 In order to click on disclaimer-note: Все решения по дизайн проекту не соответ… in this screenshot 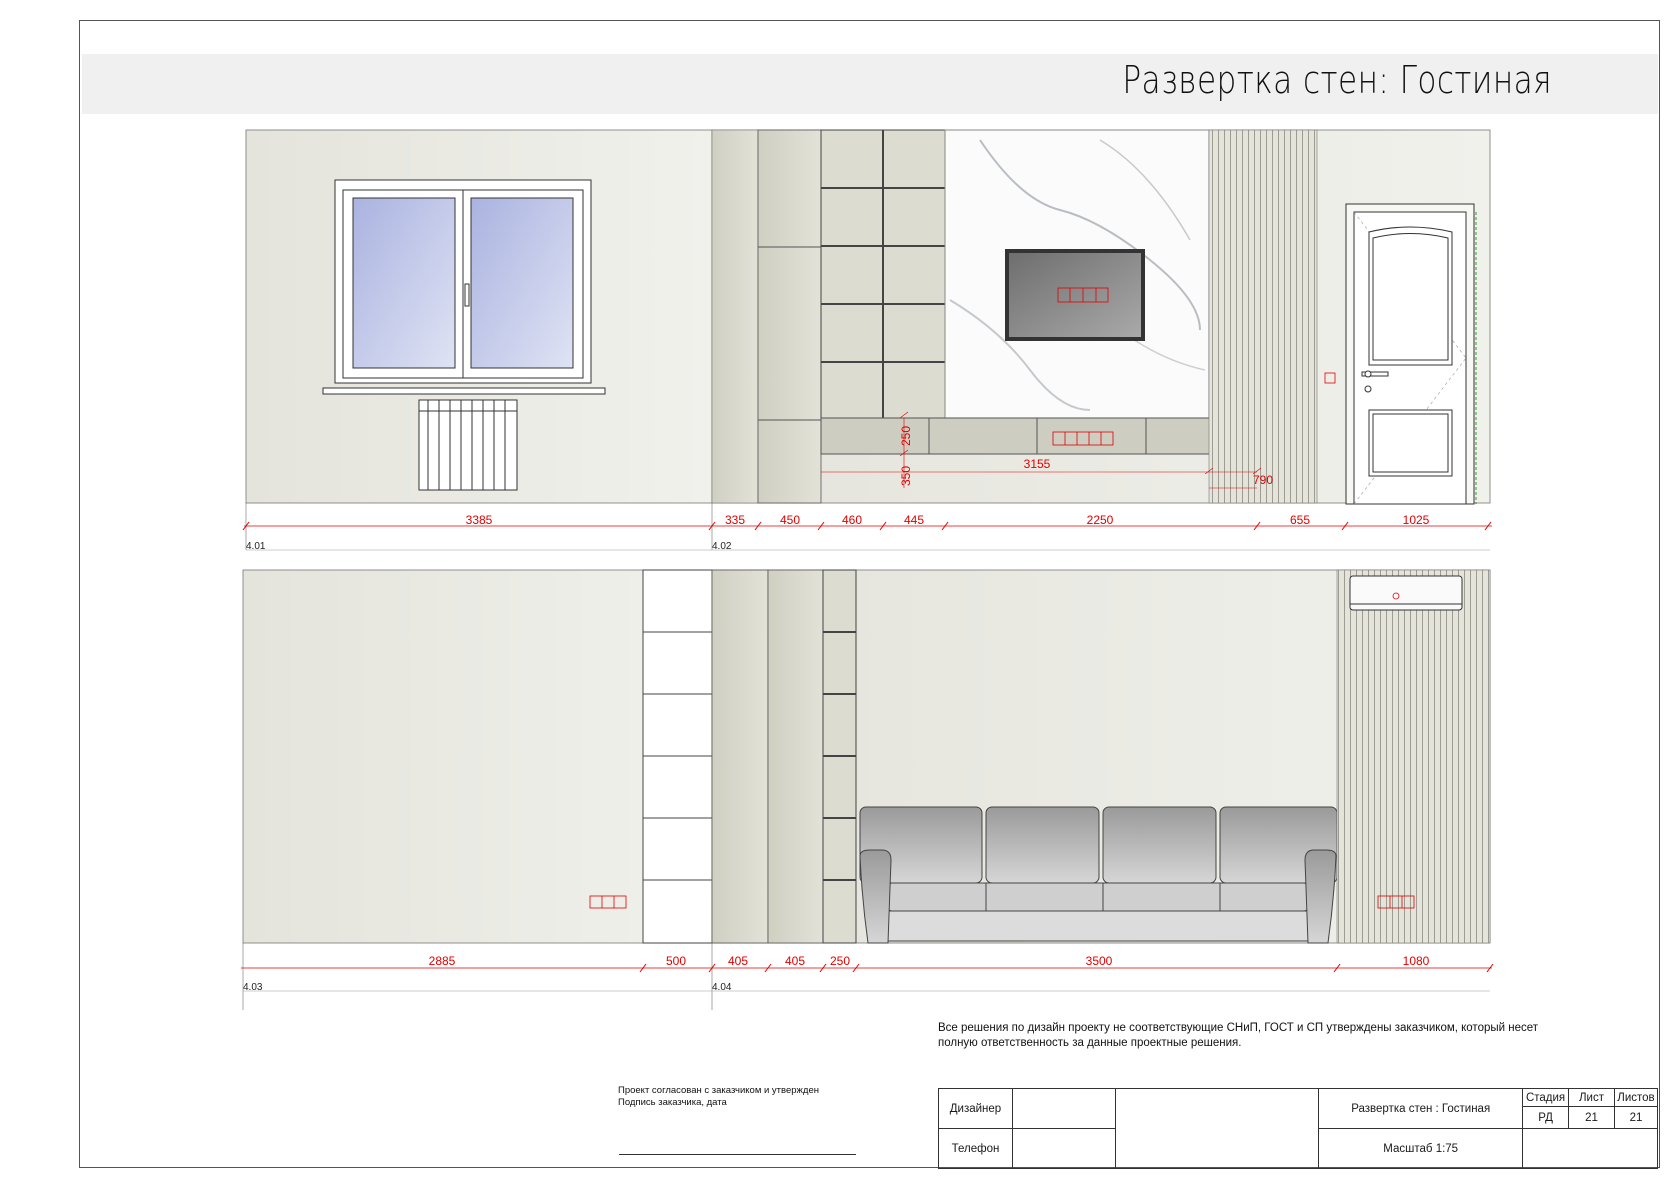, I will do `click(1238, 1035)`.